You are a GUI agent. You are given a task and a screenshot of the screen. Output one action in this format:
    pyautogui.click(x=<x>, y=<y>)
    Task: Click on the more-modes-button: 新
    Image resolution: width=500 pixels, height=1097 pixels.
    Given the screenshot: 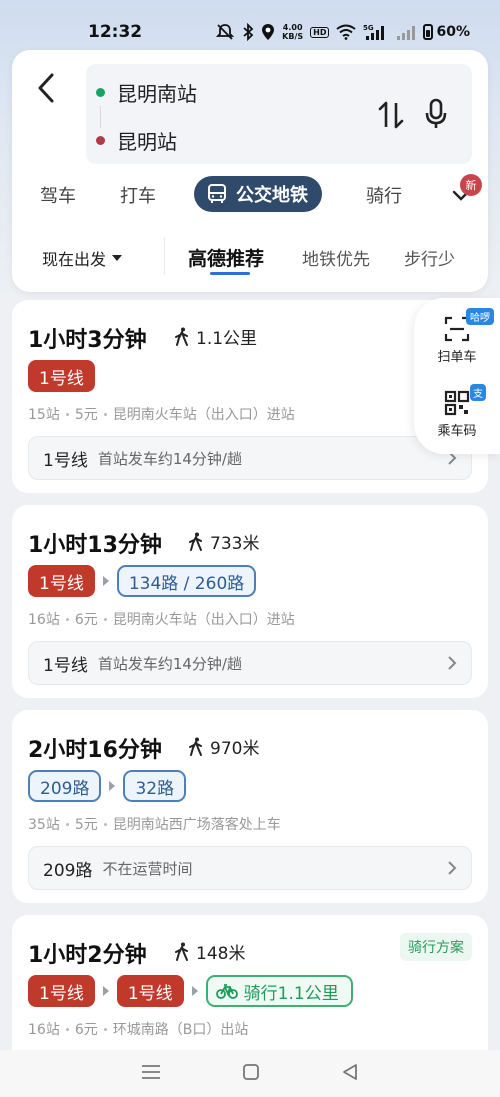 What is the action you would take?
    pyautogui.click(x=466, y=195)
    